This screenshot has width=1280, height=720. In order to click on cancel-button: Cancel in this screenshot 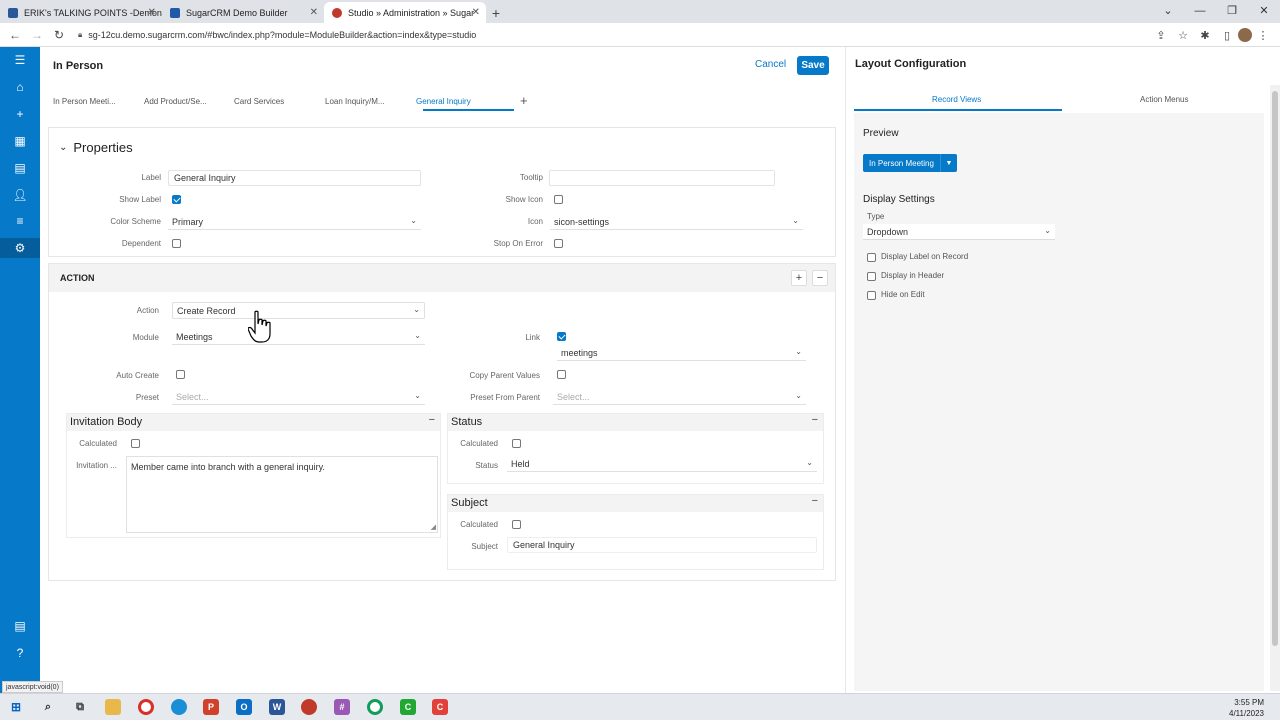, I will do `click(770, 64)`.